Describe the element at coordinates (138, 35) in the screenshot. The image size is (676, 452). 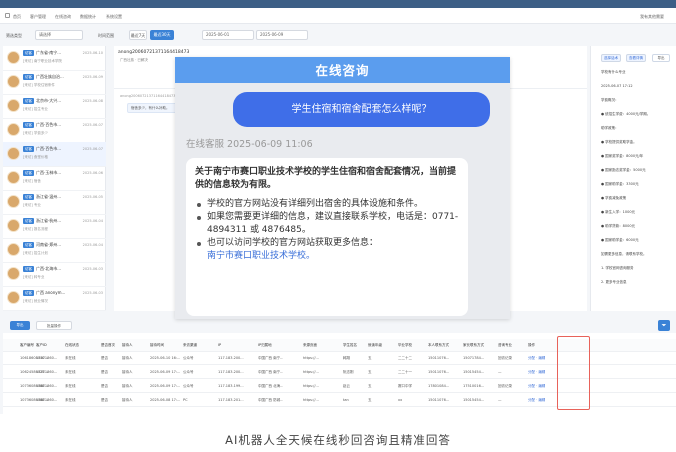
I see `range-7-button: 最近7天` at that location.